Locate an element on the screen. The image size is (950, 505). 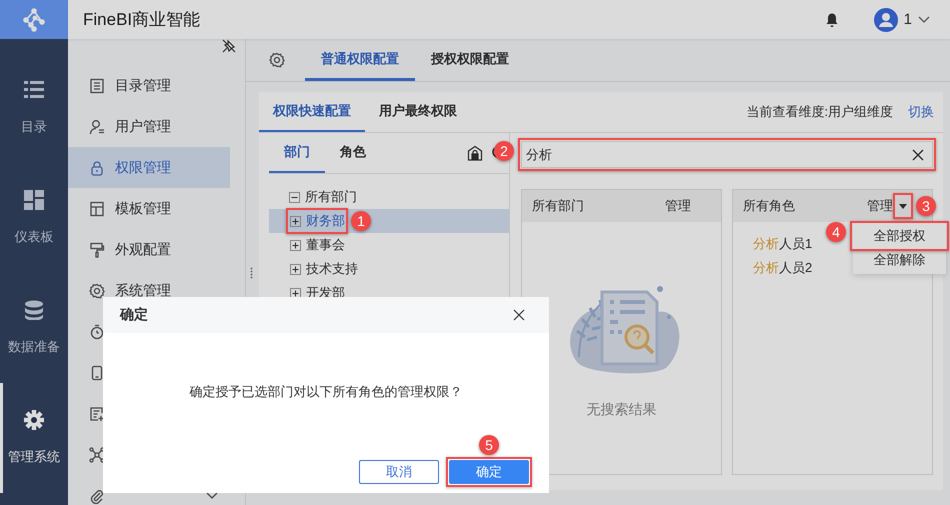
dialog-title: 确定 is located at coordinates (134, 315).